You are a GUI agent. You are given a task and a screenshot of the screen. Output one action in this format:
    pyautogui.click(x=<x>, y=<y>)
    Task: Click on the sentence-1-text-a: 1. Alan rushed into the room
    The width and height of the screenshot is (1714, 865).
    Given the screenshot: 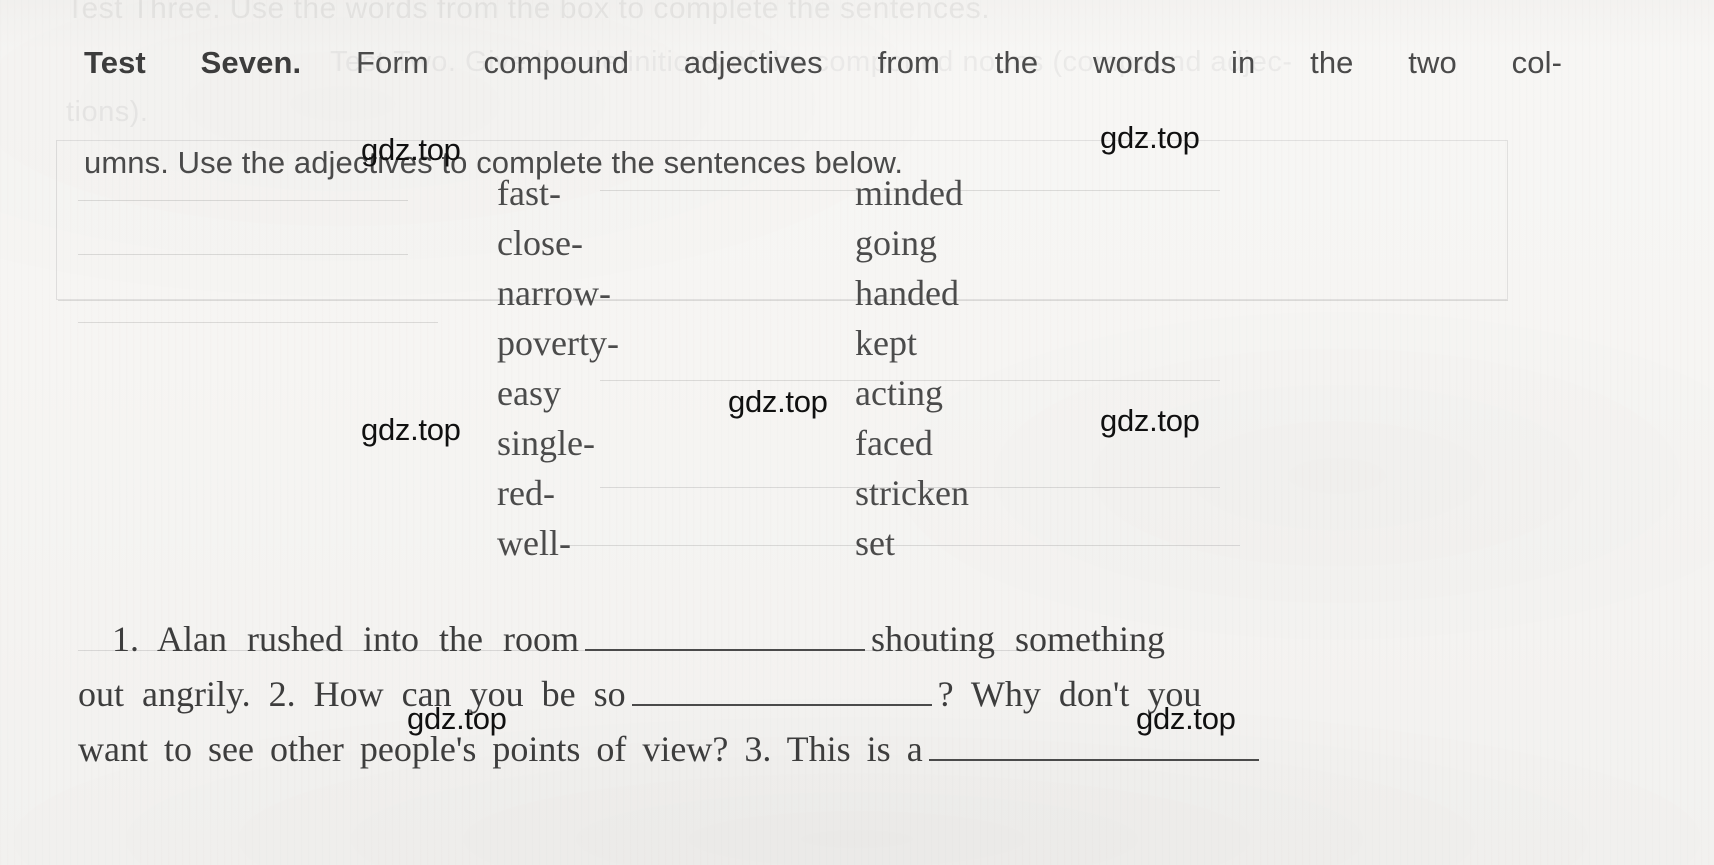 What is the action you would take?
    pyautogui.click(x=345, y=639)
    